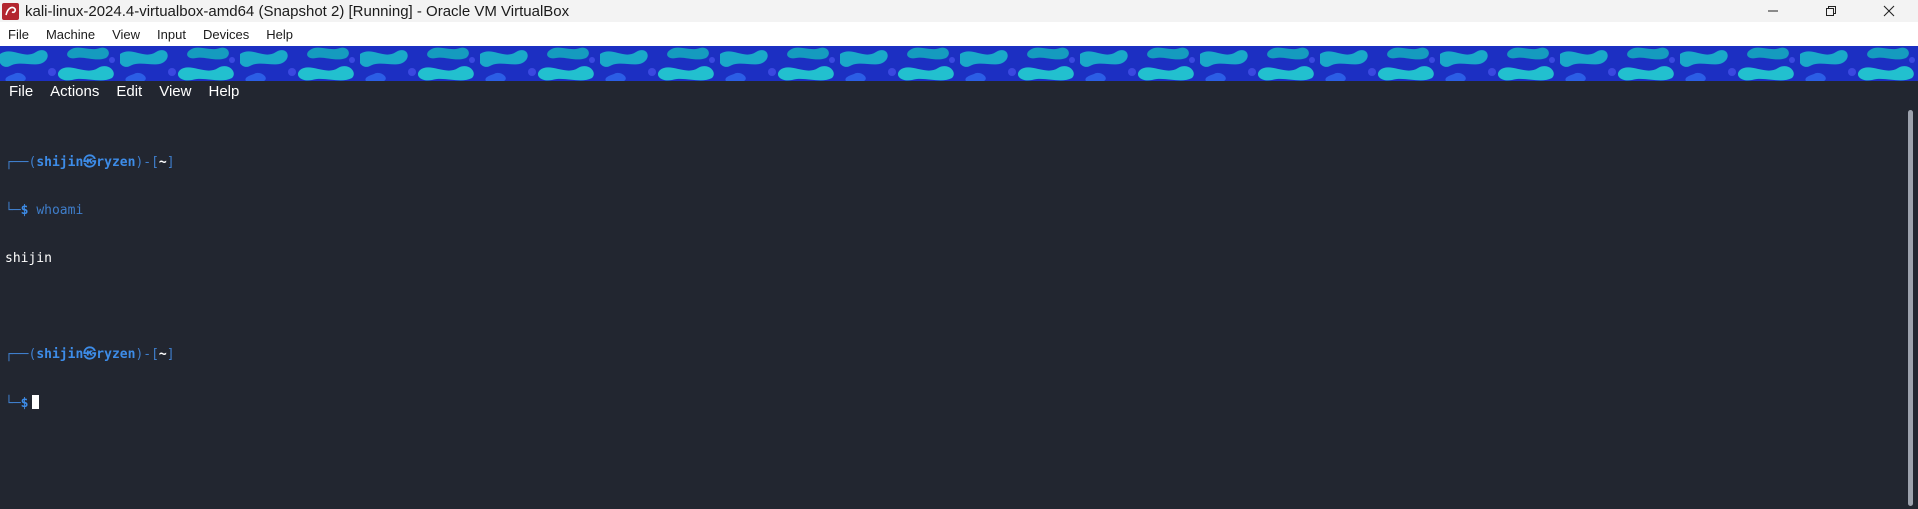 Image resolution: width=1918 pixels, height=509 pixels. What do you see at coordinates (60, 210) in the screenshot?
I see `command-text: whoami` at bounding box center [60, 210].